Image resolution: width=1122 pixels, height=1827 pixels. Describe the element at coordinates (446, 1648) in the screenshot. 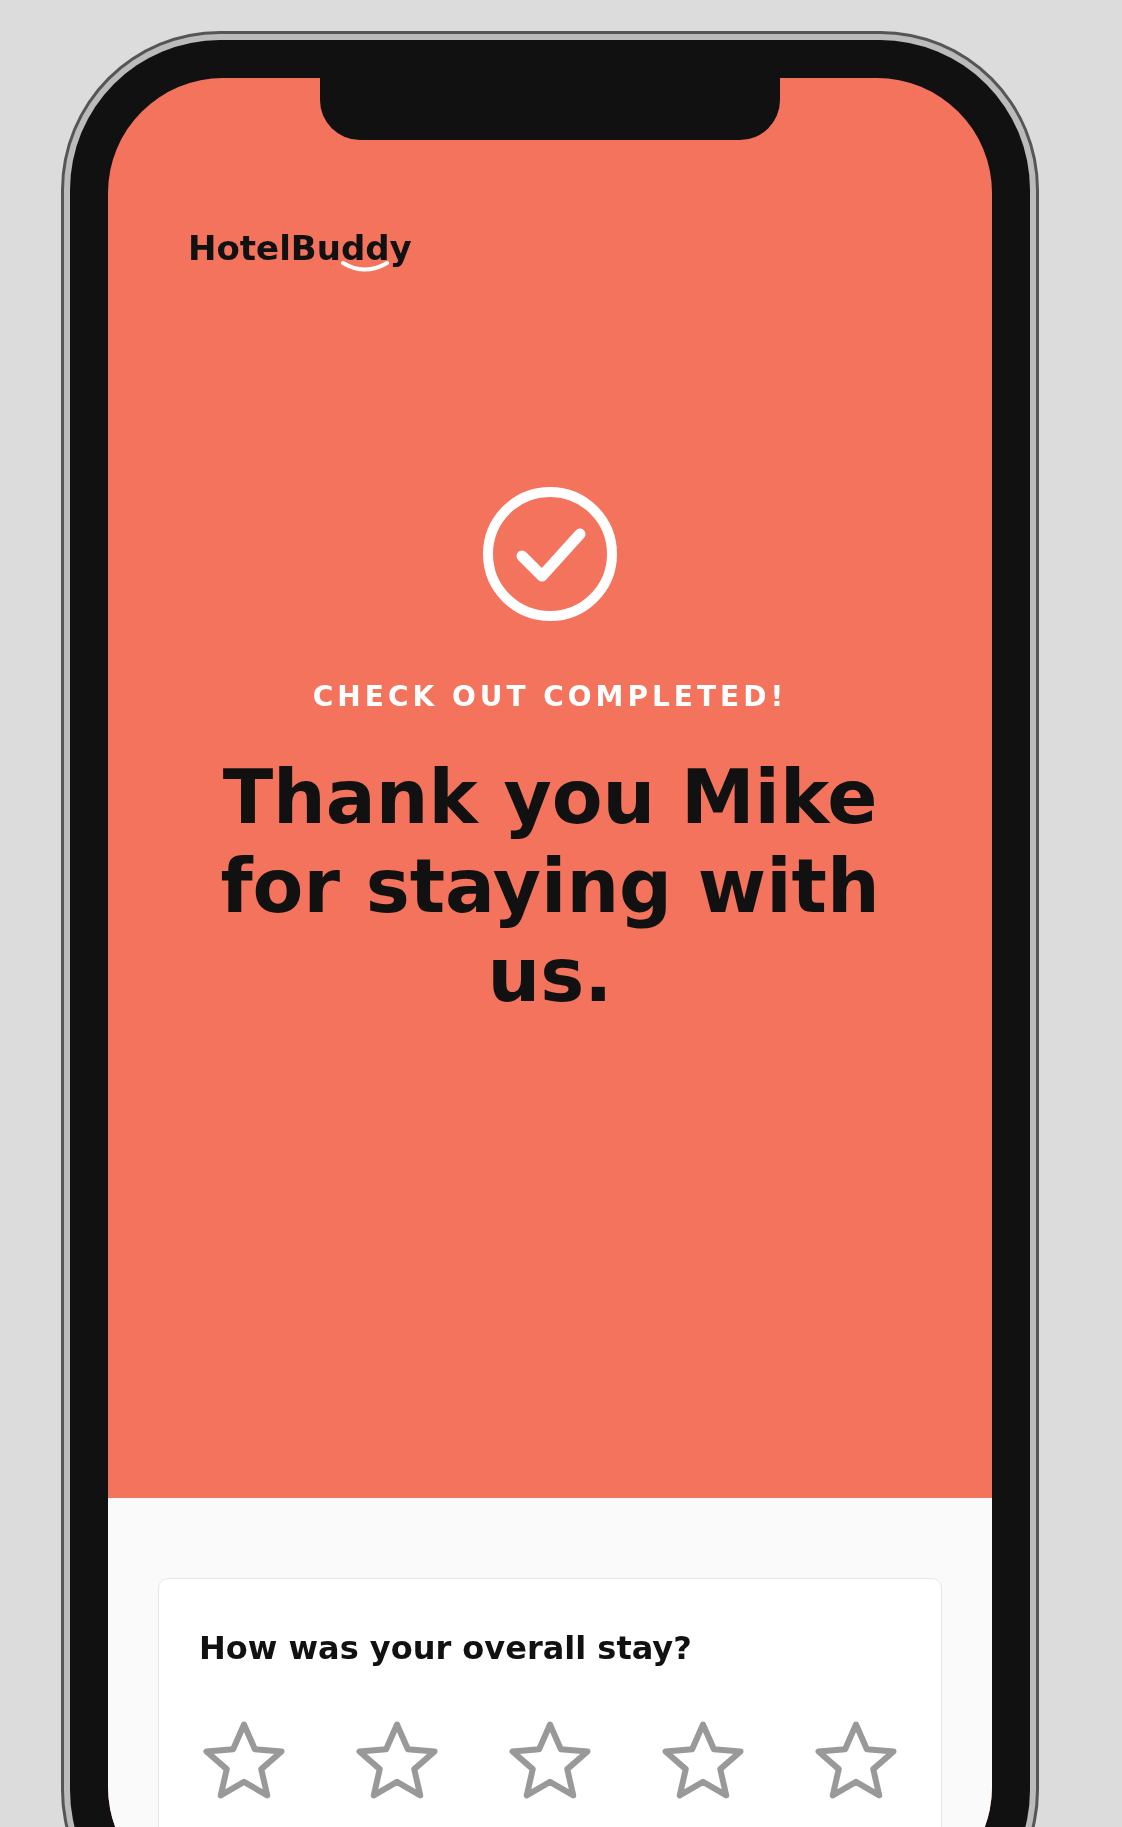

I see `rating-question: How was your overall stay?` at that location.